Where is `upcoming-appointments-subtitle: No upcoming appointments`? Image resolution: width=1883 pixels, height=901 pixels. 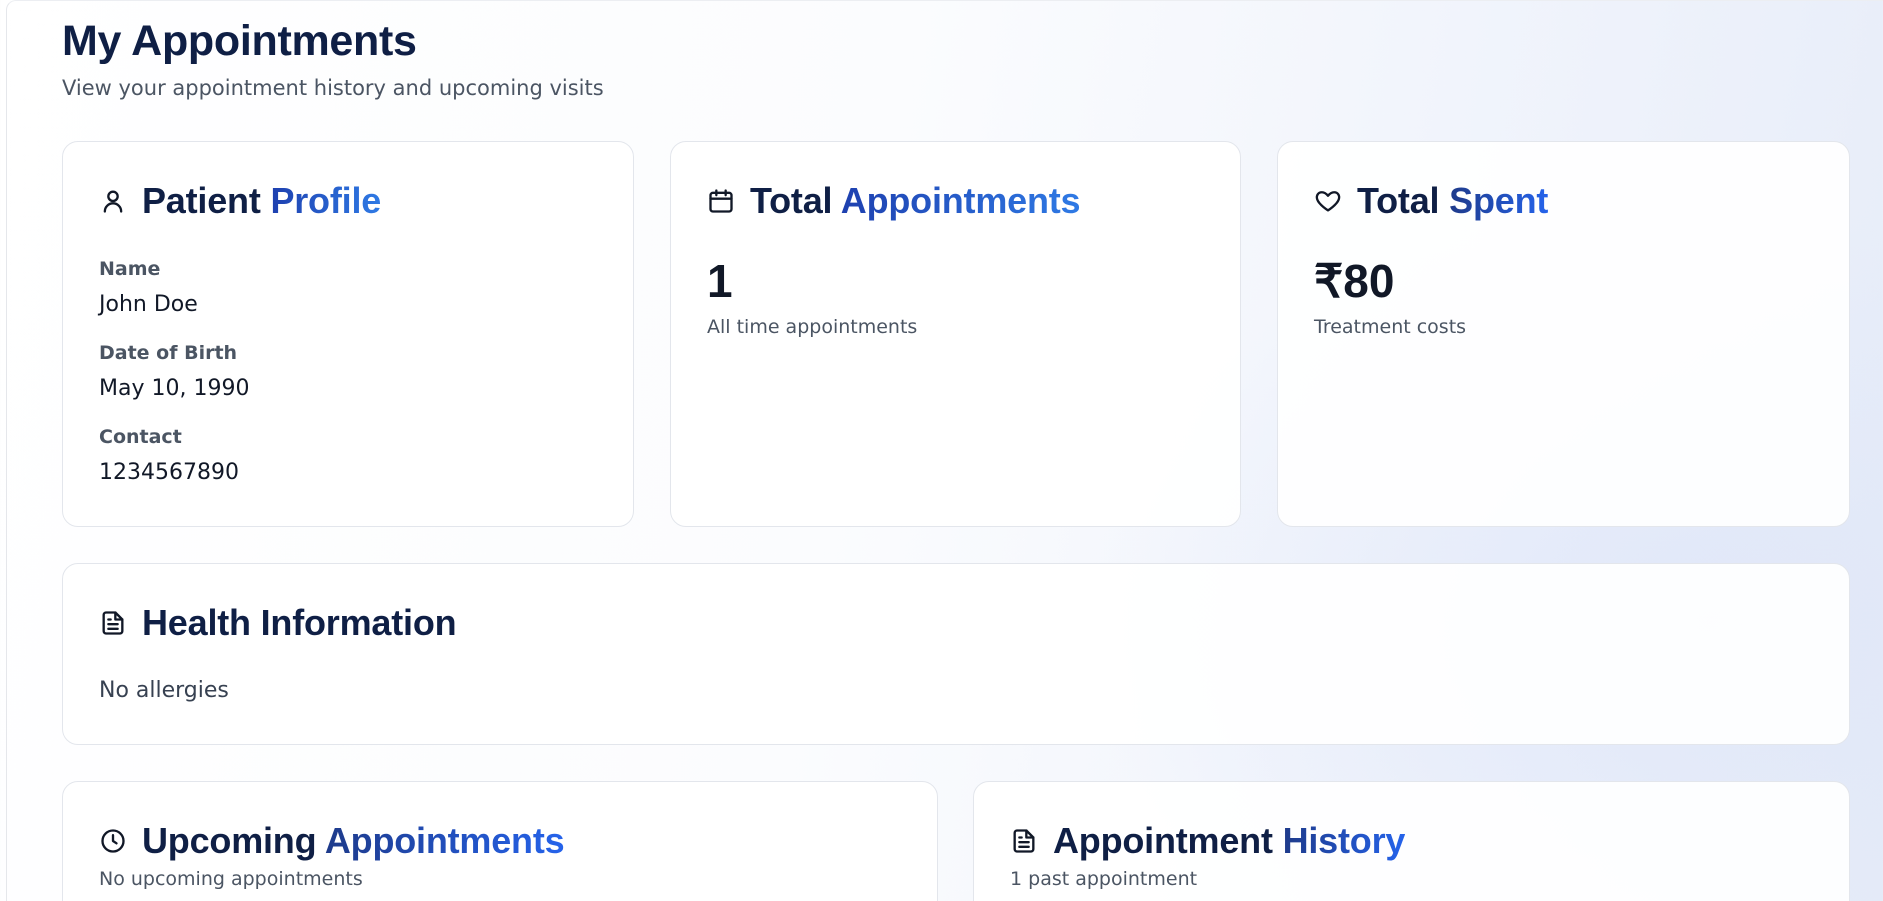
upcoming-appointments-subtitle: No upcoming appointments is located at coordinates (231, 879).